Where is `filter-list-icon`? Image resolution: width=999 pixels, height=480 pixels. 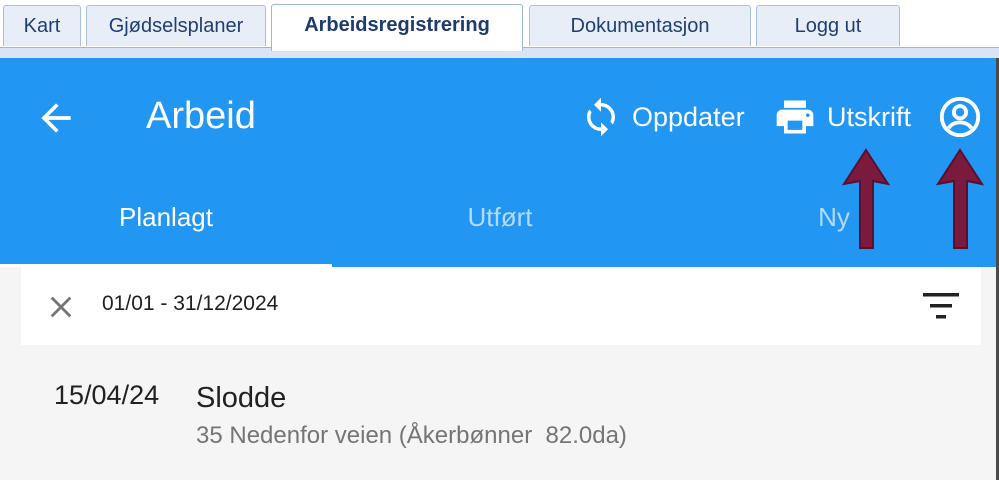
filter-list-icon is located at coordinates (941, 306).